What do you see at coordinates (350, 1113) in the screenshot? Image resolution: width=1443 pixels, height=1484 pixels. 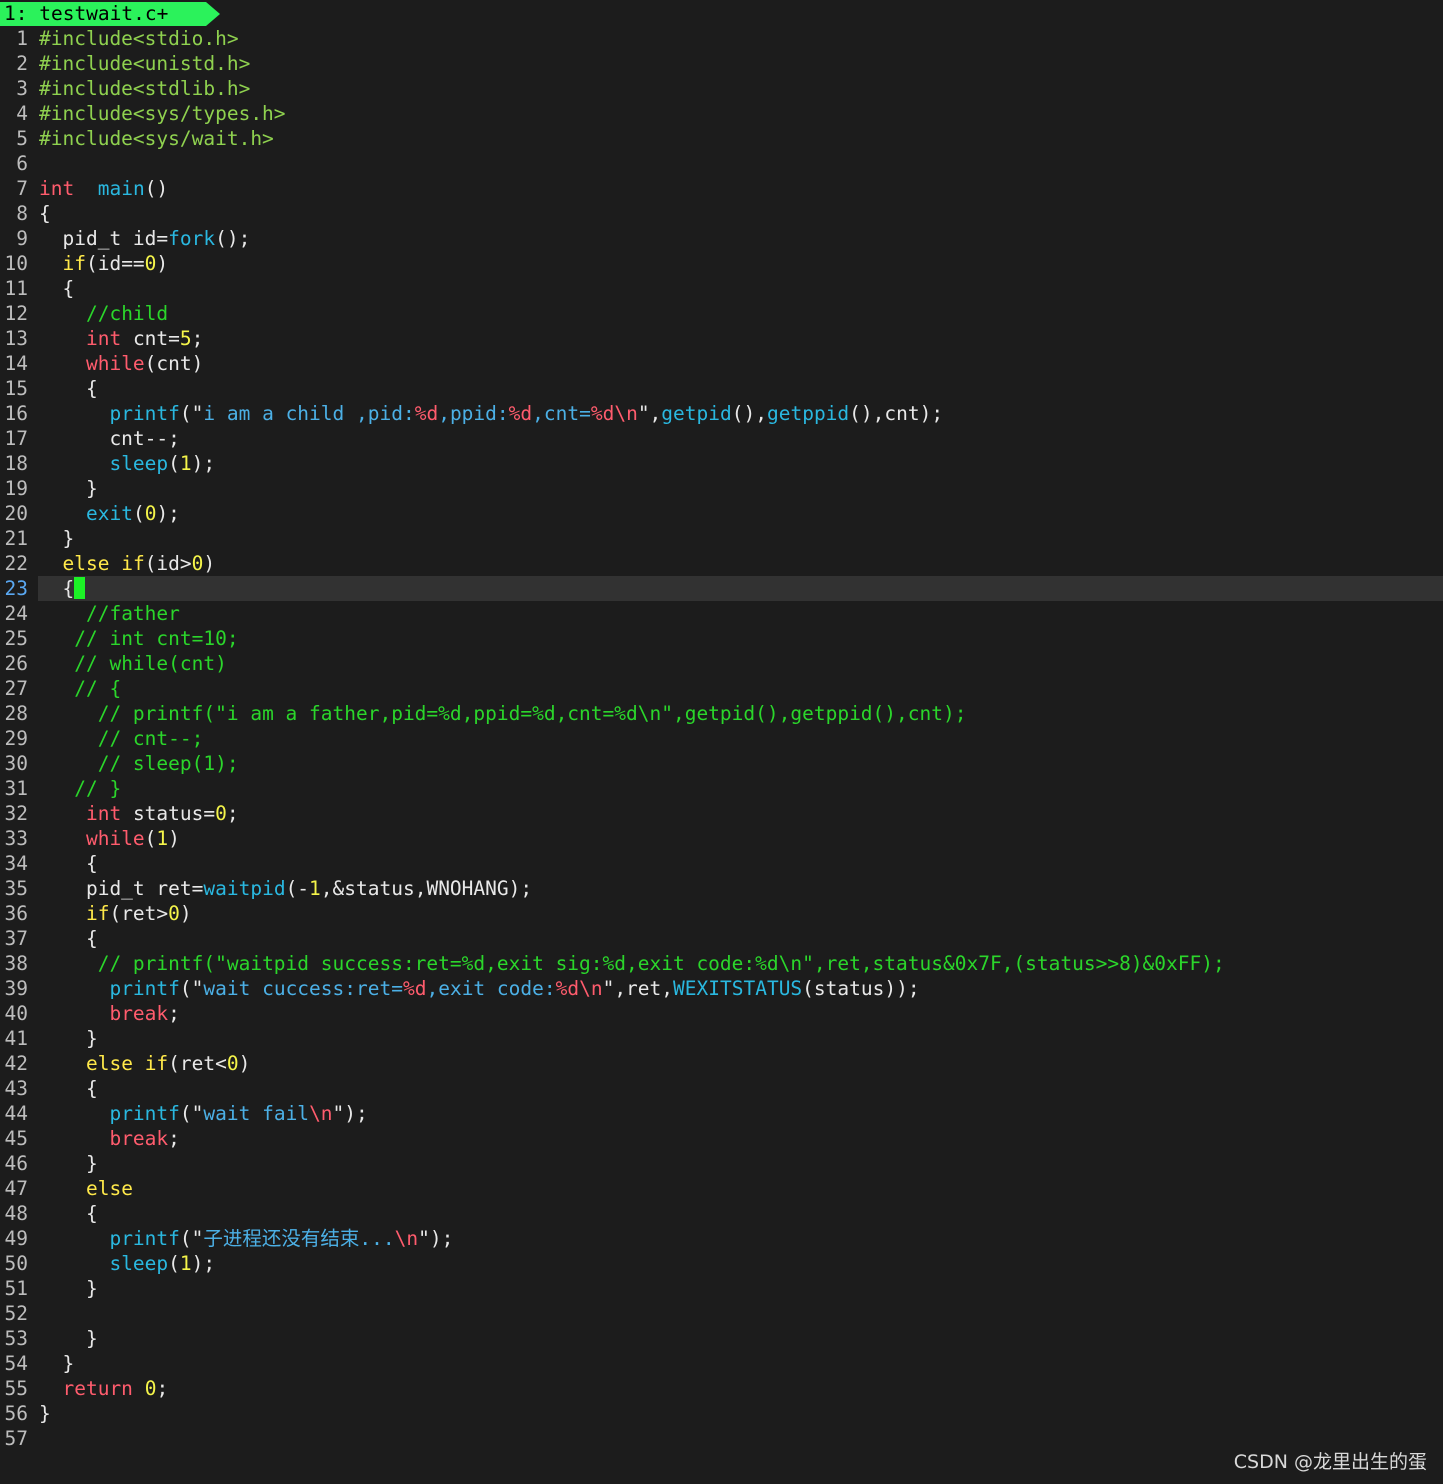 I see `code-token: ");` at bounding box center [350, 1113].